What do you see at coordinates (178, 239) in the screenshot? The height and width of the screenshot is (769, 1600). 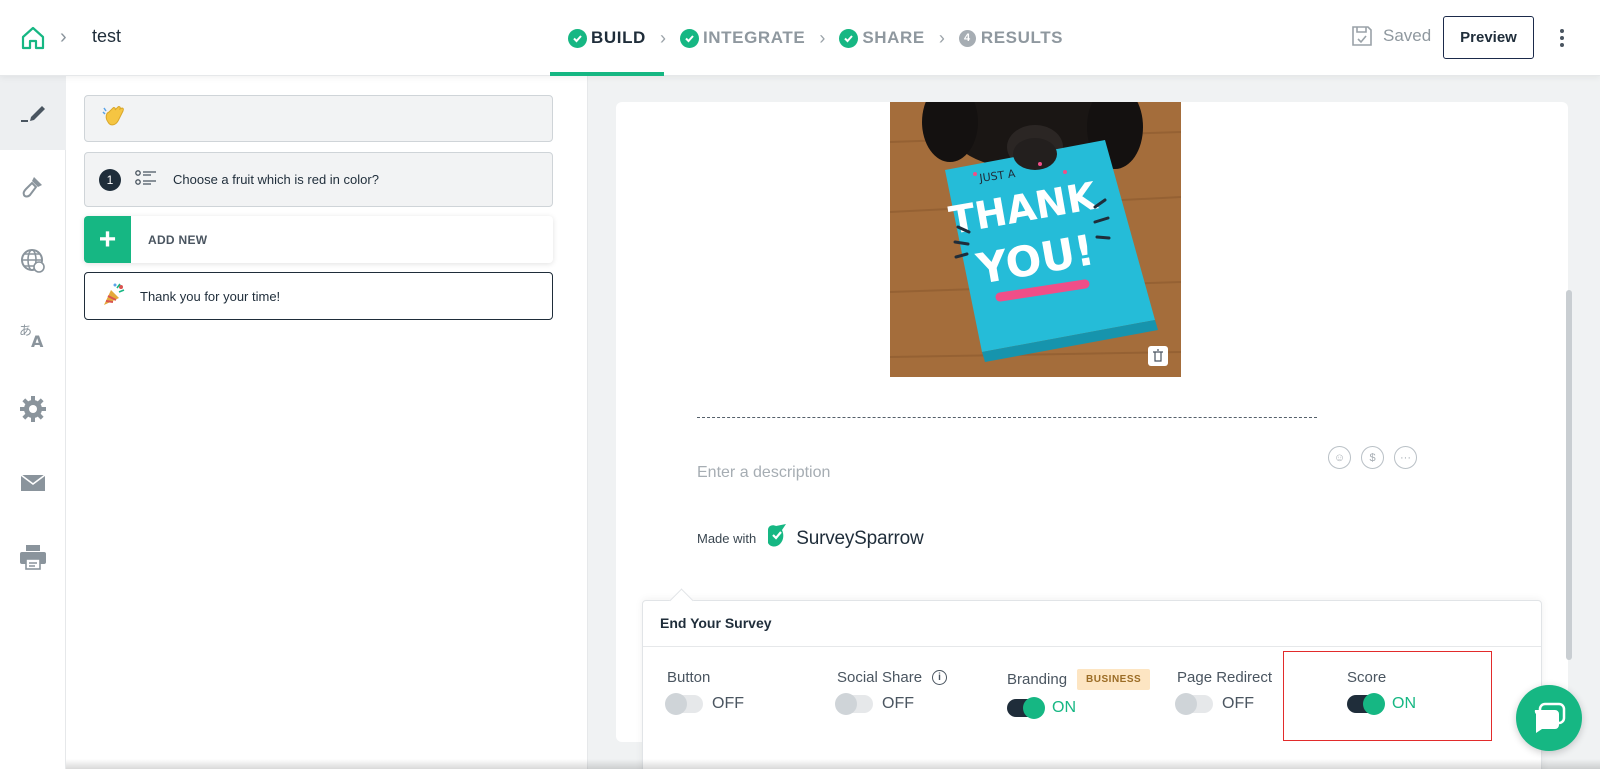 I see `add-new-label: ADD NEW` at bounding box center [178, 239].